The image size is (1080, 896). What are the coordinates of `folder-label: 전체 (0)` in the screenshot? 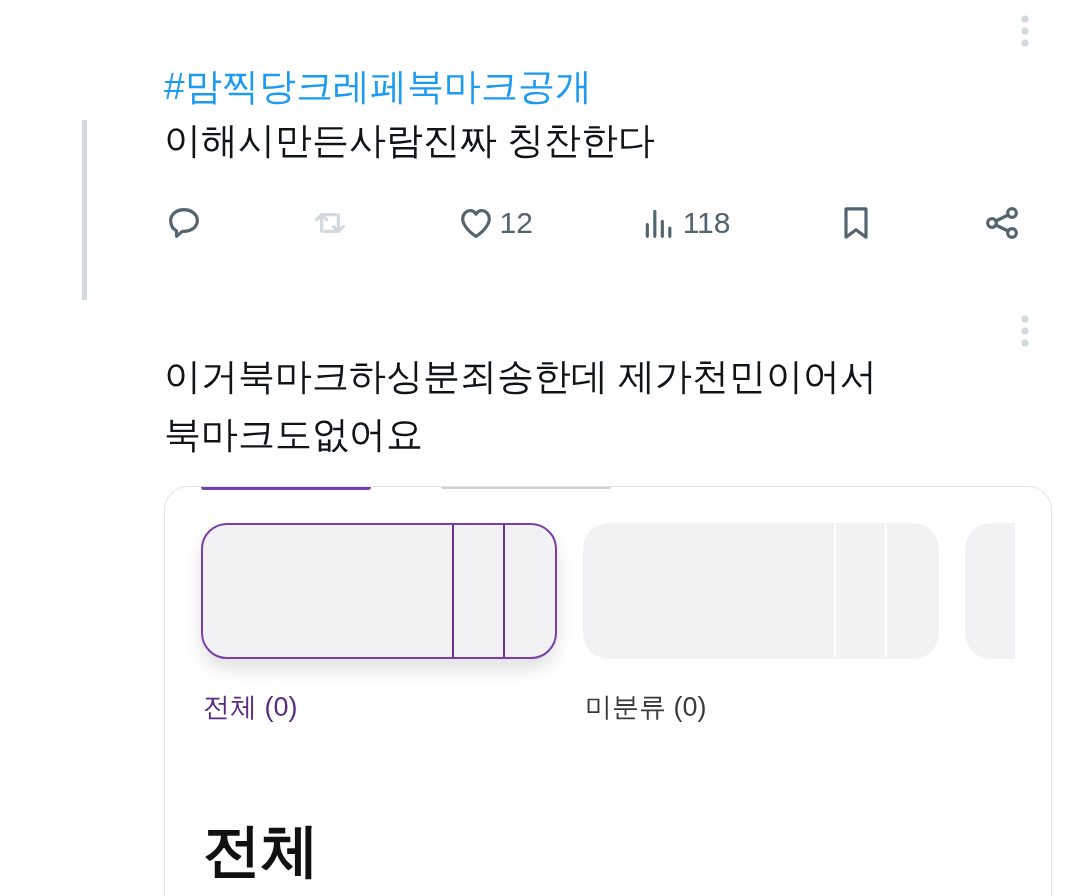 It's located at (250, 707).